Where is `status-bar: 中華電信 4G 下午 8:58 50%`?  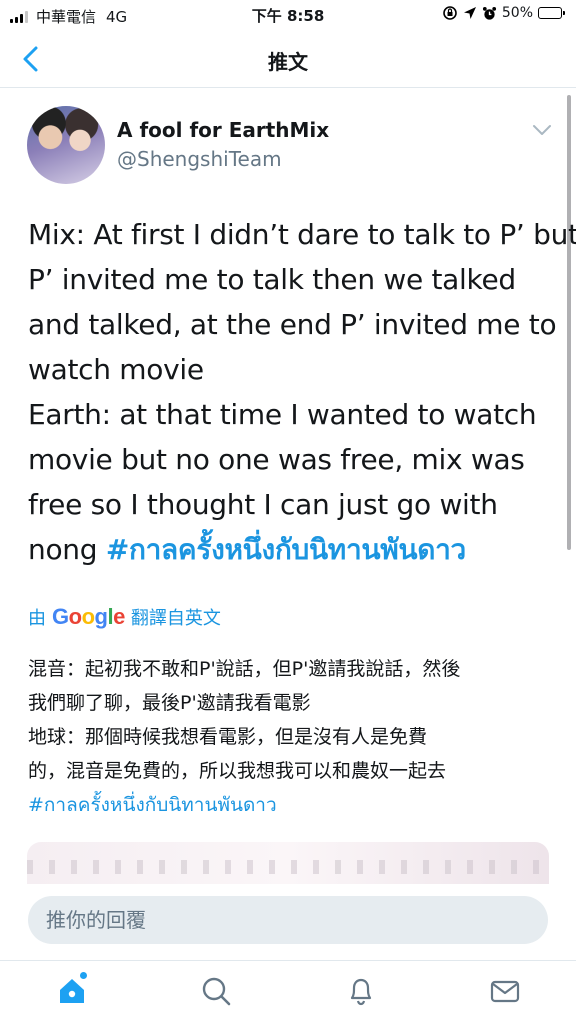
status-bar: 中華電信 4G 下午 8:58 50% is located at coordinates (288, 15).